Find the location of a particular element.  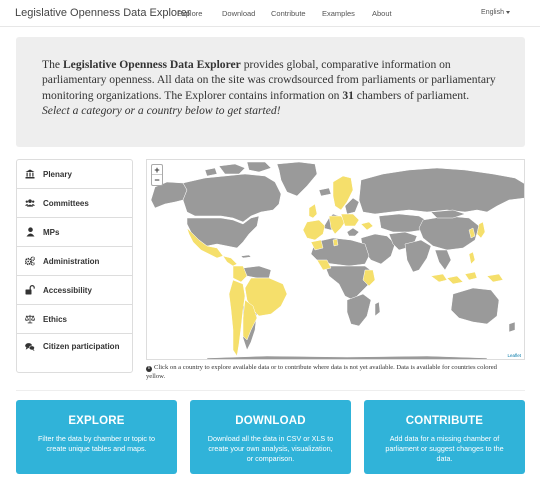

sidebar-item-accessibility: Accessibility is located at coordinates (74, 290).